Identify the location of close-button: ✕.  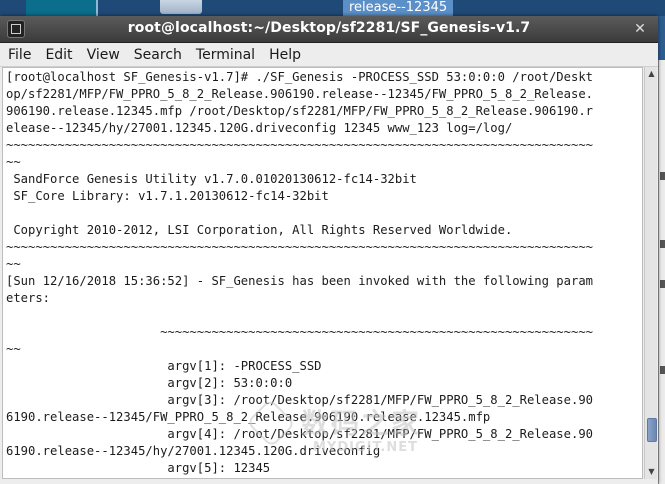
(640, 29).